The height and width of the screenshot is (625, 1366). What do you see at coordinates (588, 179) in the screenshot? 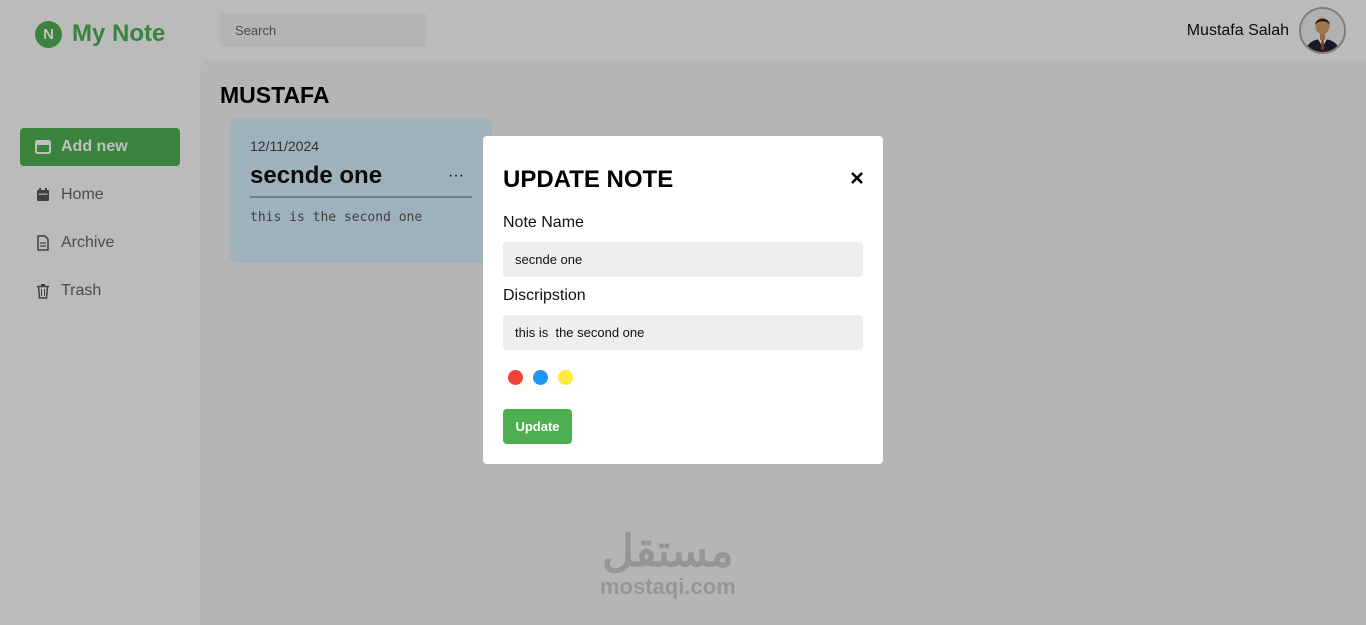
I see `modal-title: UPDATE NOTE` at bounding box center [588, 179].